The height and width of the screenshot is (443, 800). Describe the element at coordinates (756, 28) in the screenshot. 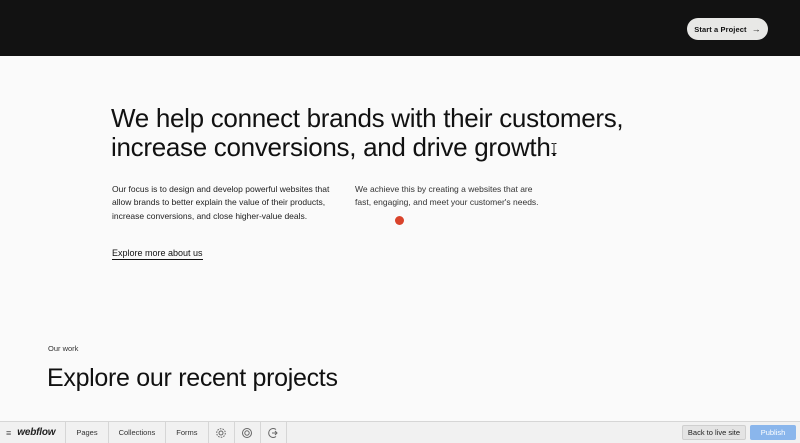

I see `arrow-right-icon: →` at that location.